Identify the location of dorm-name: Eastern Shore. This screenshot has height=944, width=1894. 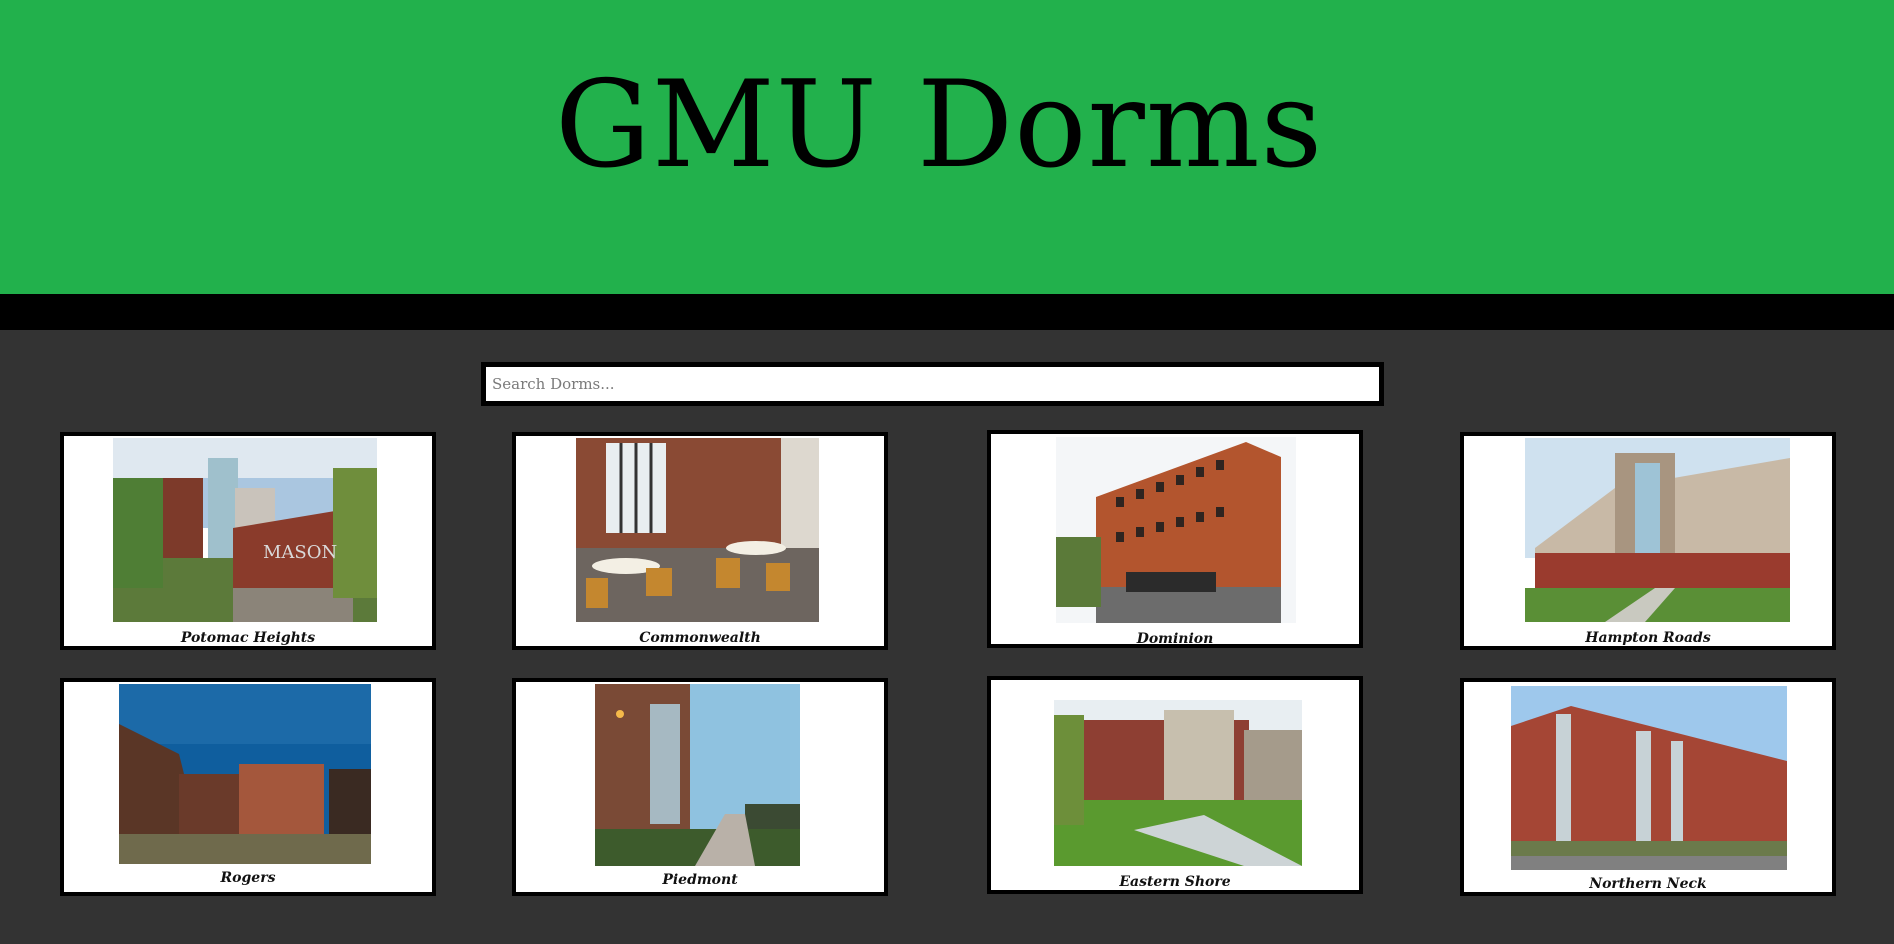
(1175, 882).